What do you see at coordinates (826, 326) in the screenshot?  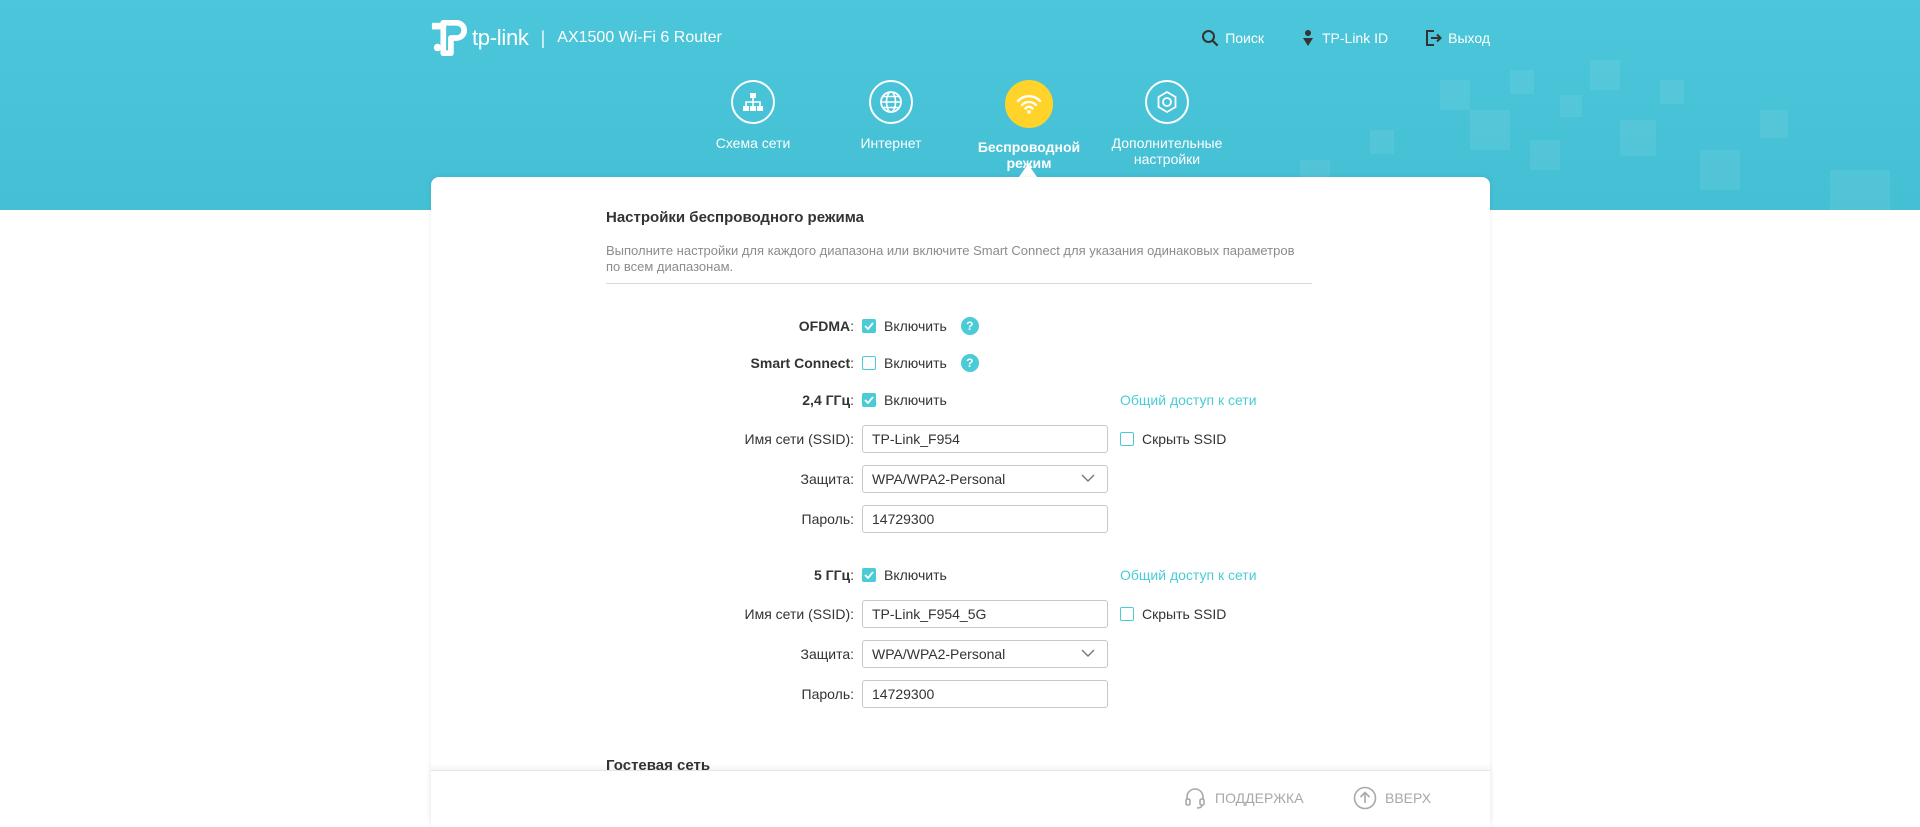 I see `ofdma-label: OFDMA:` at bounding box center [826, 326].